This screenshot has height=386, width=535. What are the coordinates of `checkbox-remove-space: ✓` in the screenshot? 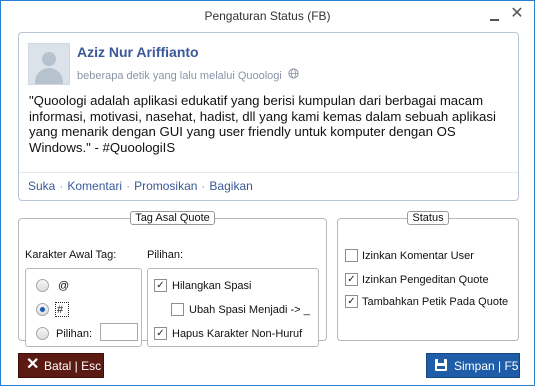 It's located at (160, 285).